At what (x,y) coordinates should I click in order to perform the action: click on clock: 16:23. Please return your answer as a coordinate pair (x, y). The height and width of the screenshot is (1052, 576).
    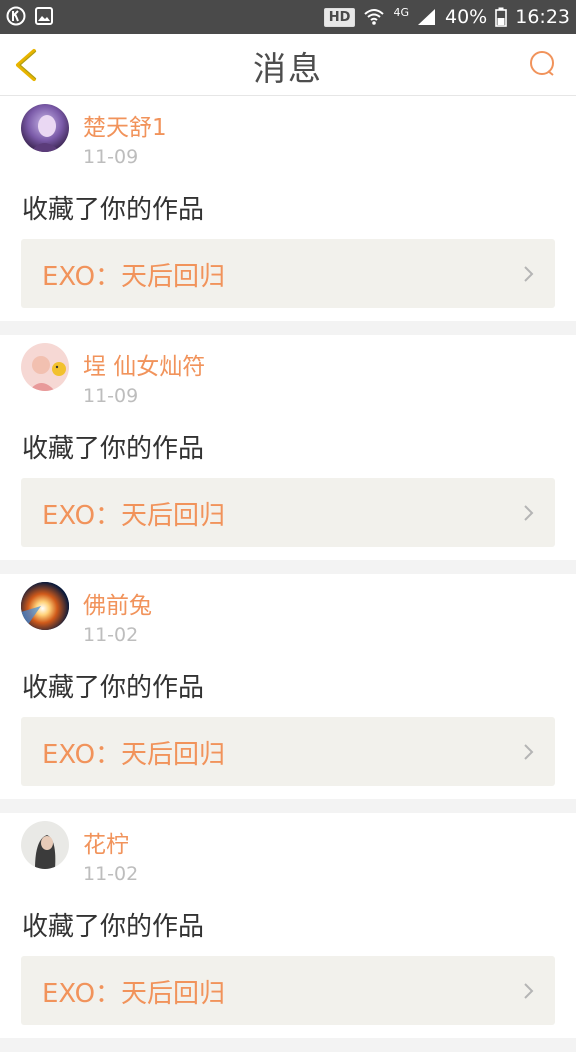
    Looking at the image, I should click on (542, 17).